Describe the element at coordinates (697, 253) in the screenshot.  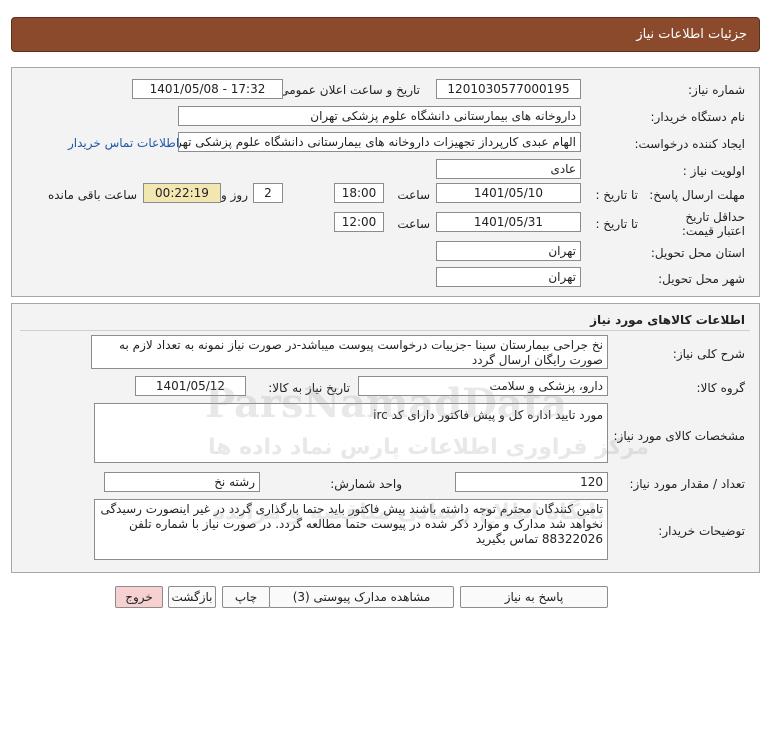
I see `delivery-province-label: استان محل تحویل:` at that location.